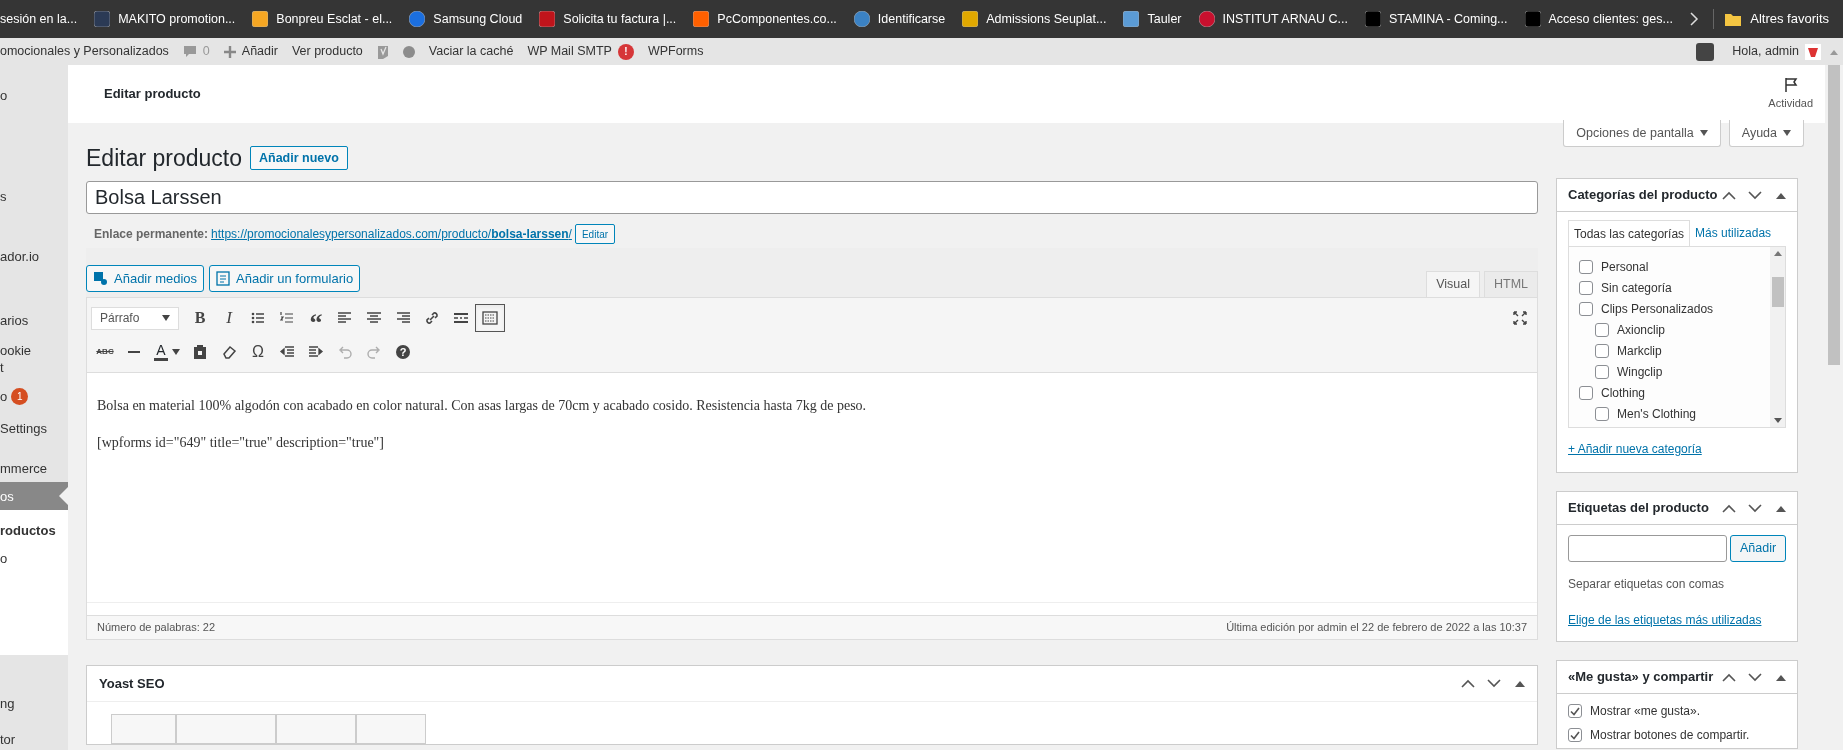 The height and width of the screenshot is (750, 1843). I want to click on word-count: Número de palabras: 22, so click(156, 628).